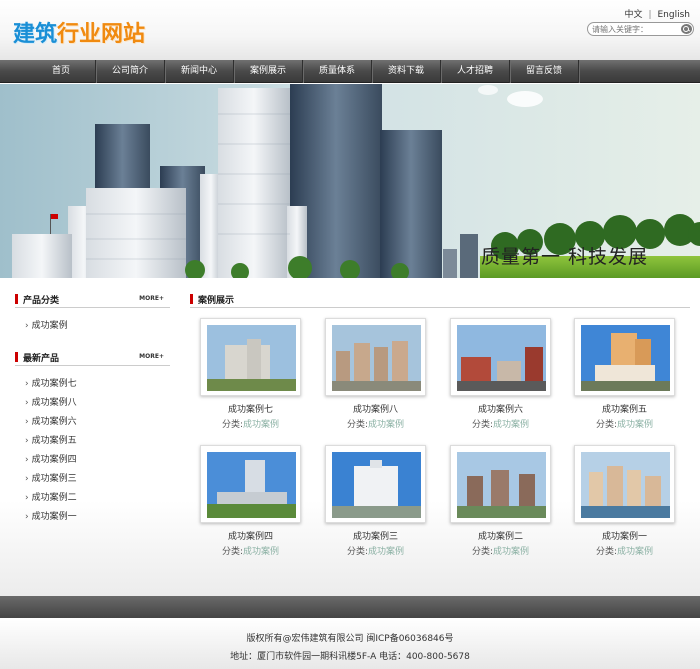 The width and height of the screenshot is (700, 669). What do you see at coordinates (51, 515) in the screenshot?
I see `sidebar-latest-item: 成功案例一` at bounding box center [51, 515].